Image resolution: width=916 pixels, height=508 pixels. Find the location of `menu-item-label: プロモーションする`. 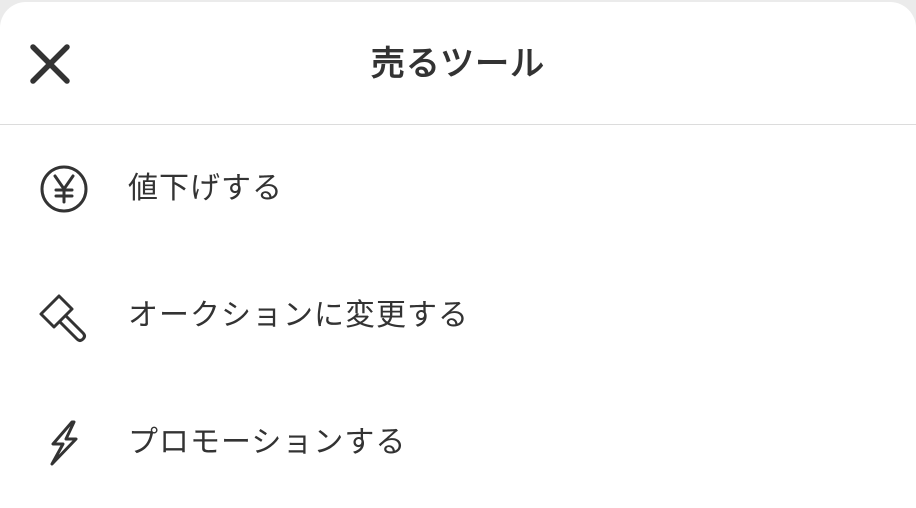

menu-item-label: プロモーションする is located at coordinates (267, 442).